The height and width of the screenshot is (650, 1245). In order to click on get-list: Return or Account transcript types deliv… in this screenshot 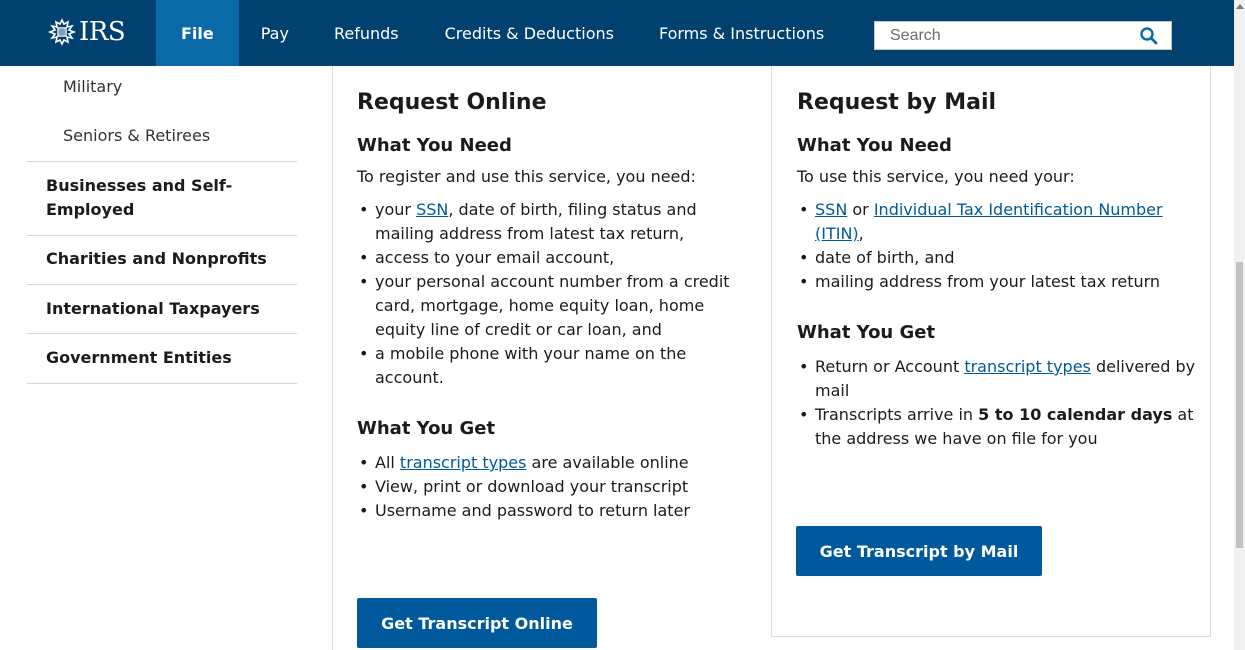, I will do `click(997, 403)`.